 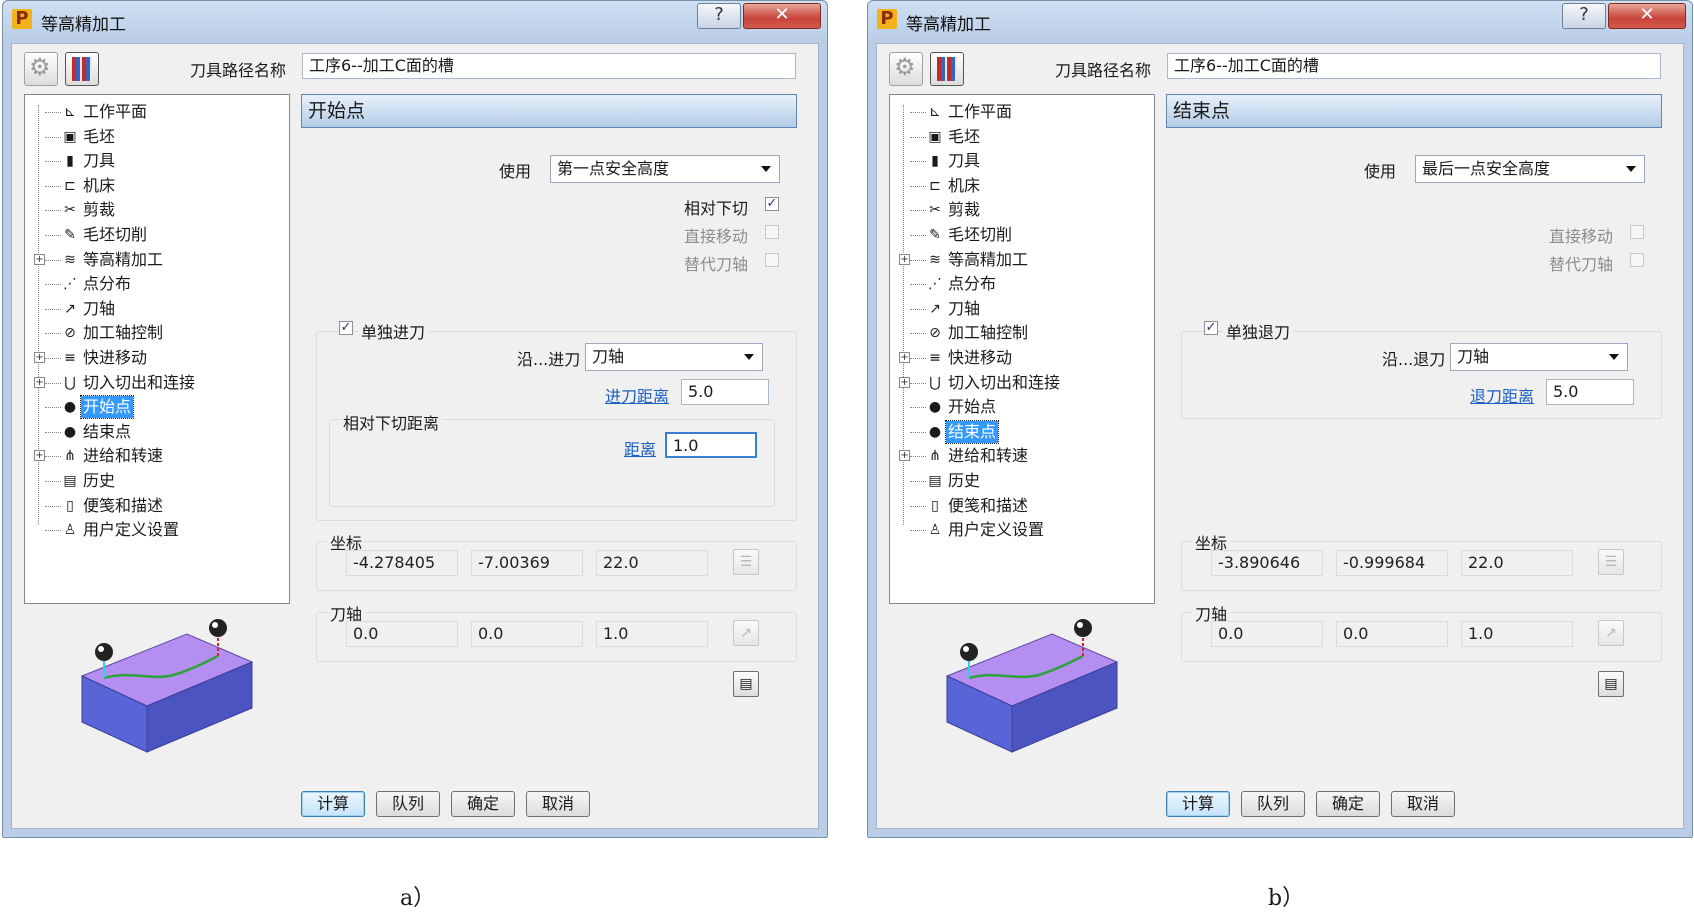 What do you see at coordinates (980, 357) in the screenshot?
I see `tree-item-label: 快进移动` at bounding box center [980, 357].